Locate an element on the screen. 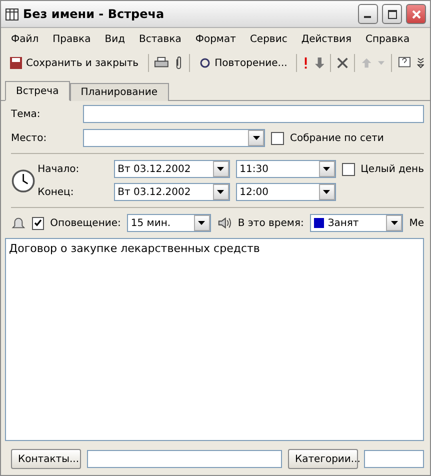 The width and height of the screenshot is (431, 476). save-icon is located at coordinates (16, 63).